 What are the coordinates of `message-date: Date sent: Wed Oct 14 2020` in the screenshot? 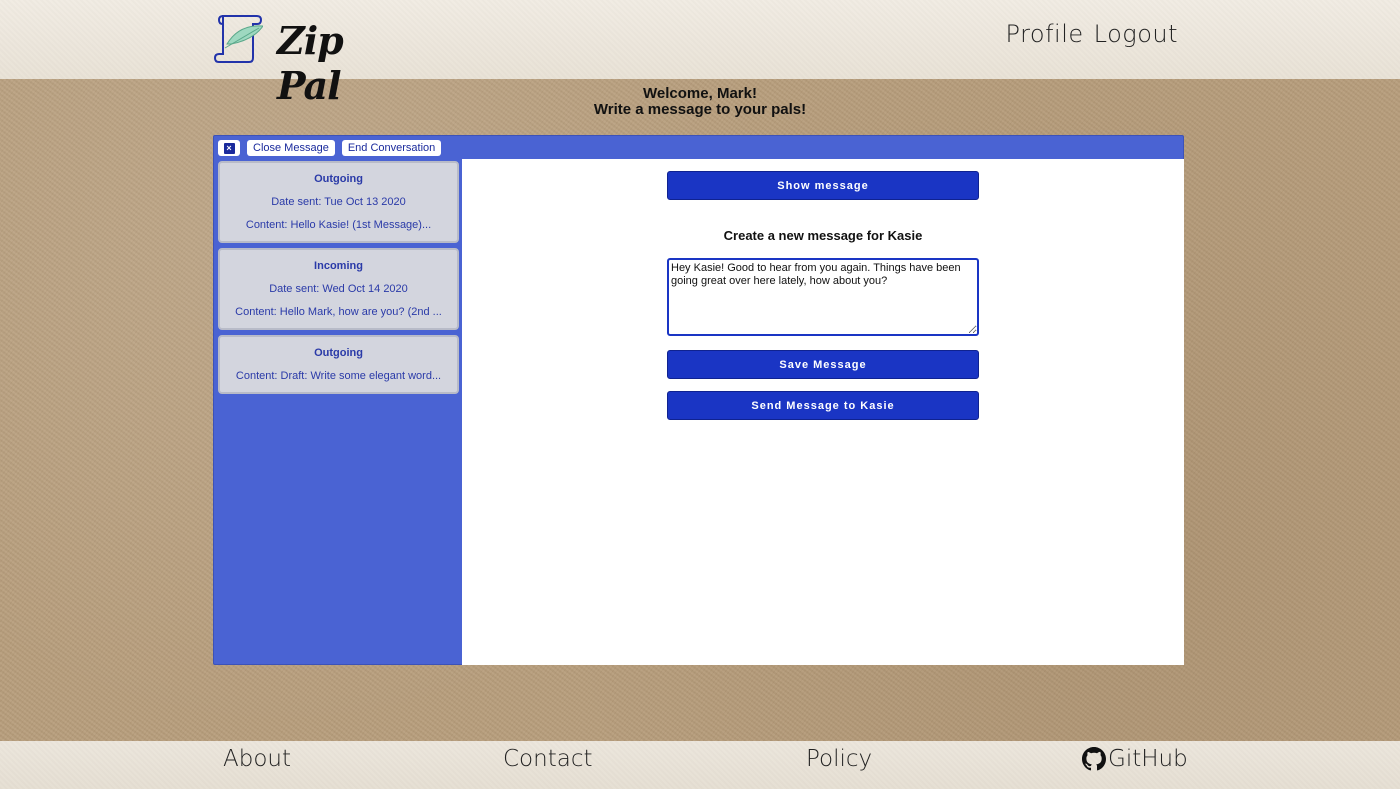 It's located at (338, 289).